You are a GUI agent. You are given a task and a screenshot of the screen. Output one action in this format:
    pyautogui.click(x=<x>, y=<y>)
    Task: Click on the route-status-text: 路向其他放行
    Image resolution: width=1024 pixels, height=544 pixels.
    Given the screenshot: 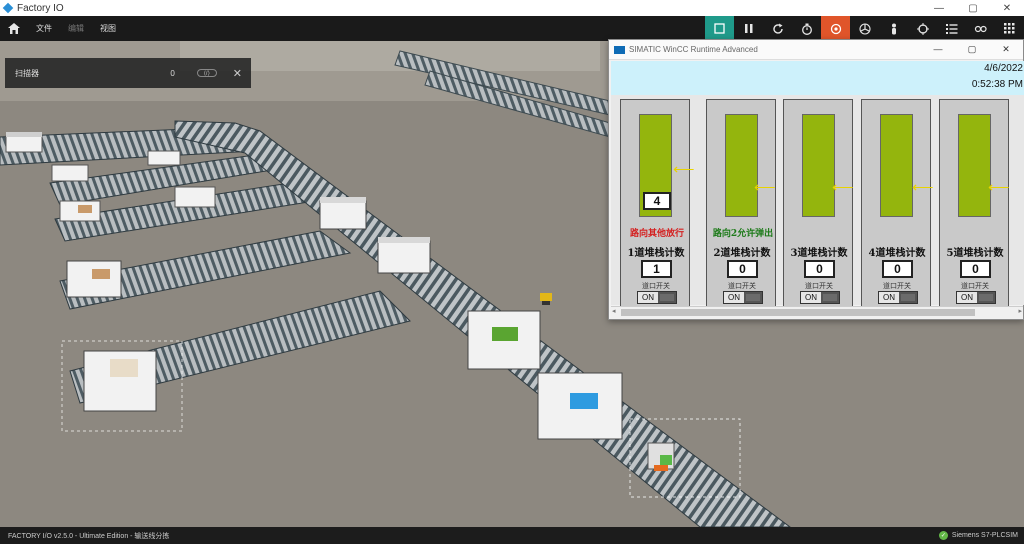 What is the action you would take?
    pyautogui.click(x=656, y=234)
    